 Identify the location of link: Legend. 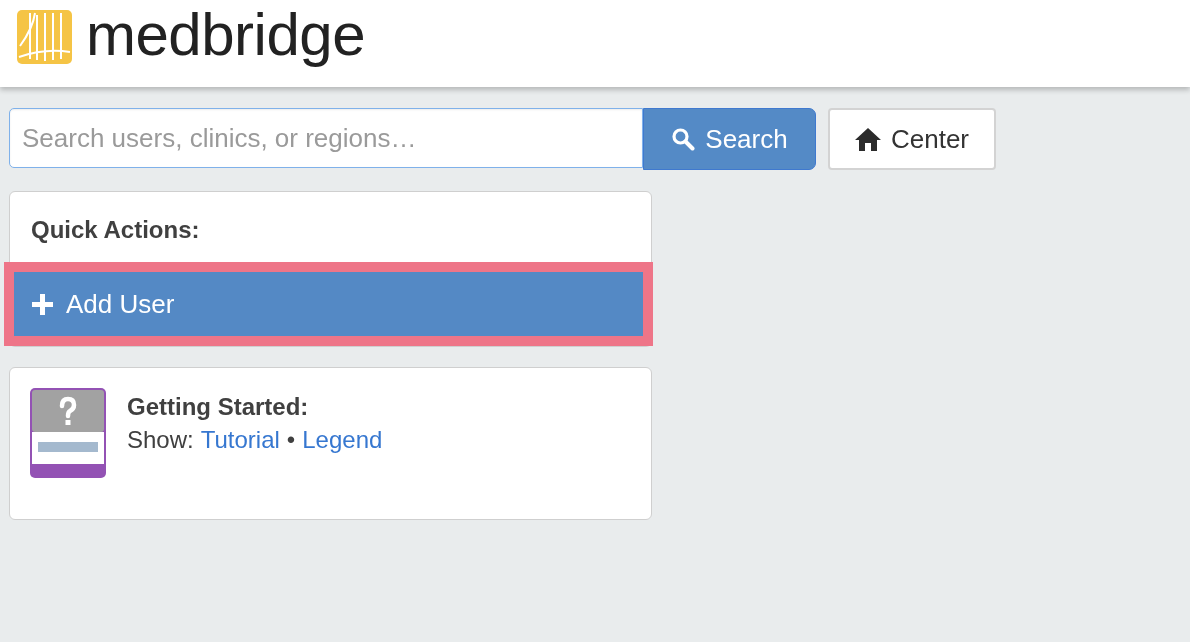
(342, 439).